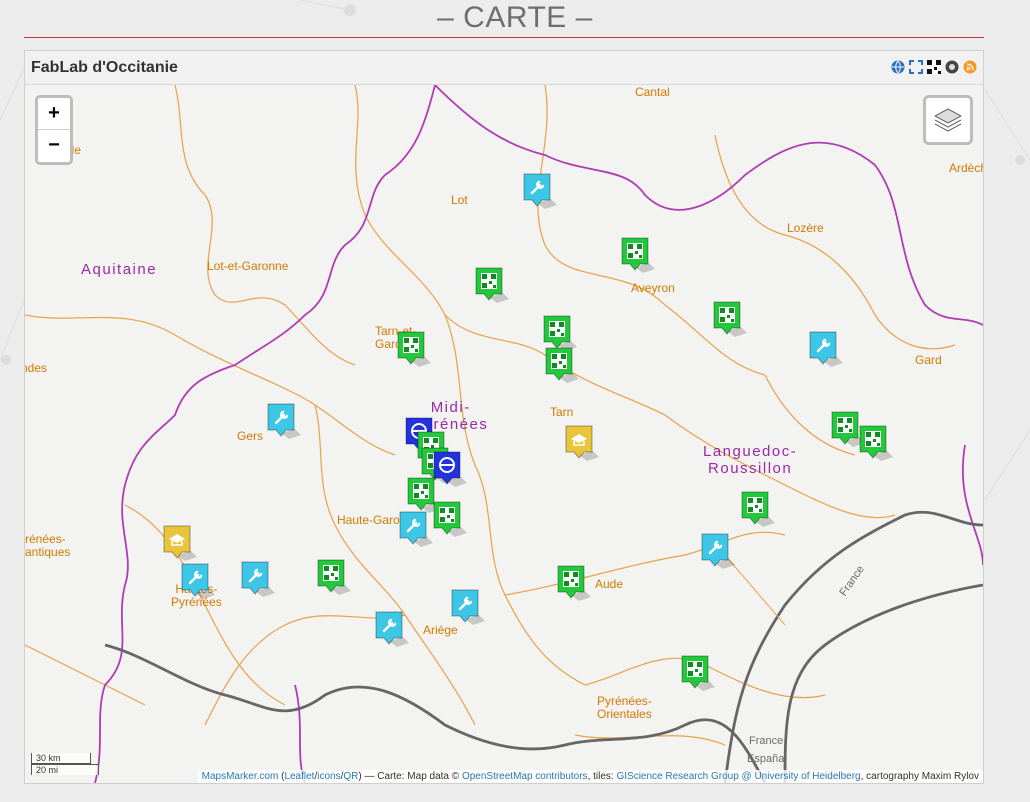 The width and height of the screenshot is (1030, 802). What do you see at coordinates (525, 776) in the screenshot?
I see `attribution-osm-link: OpenStreetMap contributors` at bounding box center [525, 776].